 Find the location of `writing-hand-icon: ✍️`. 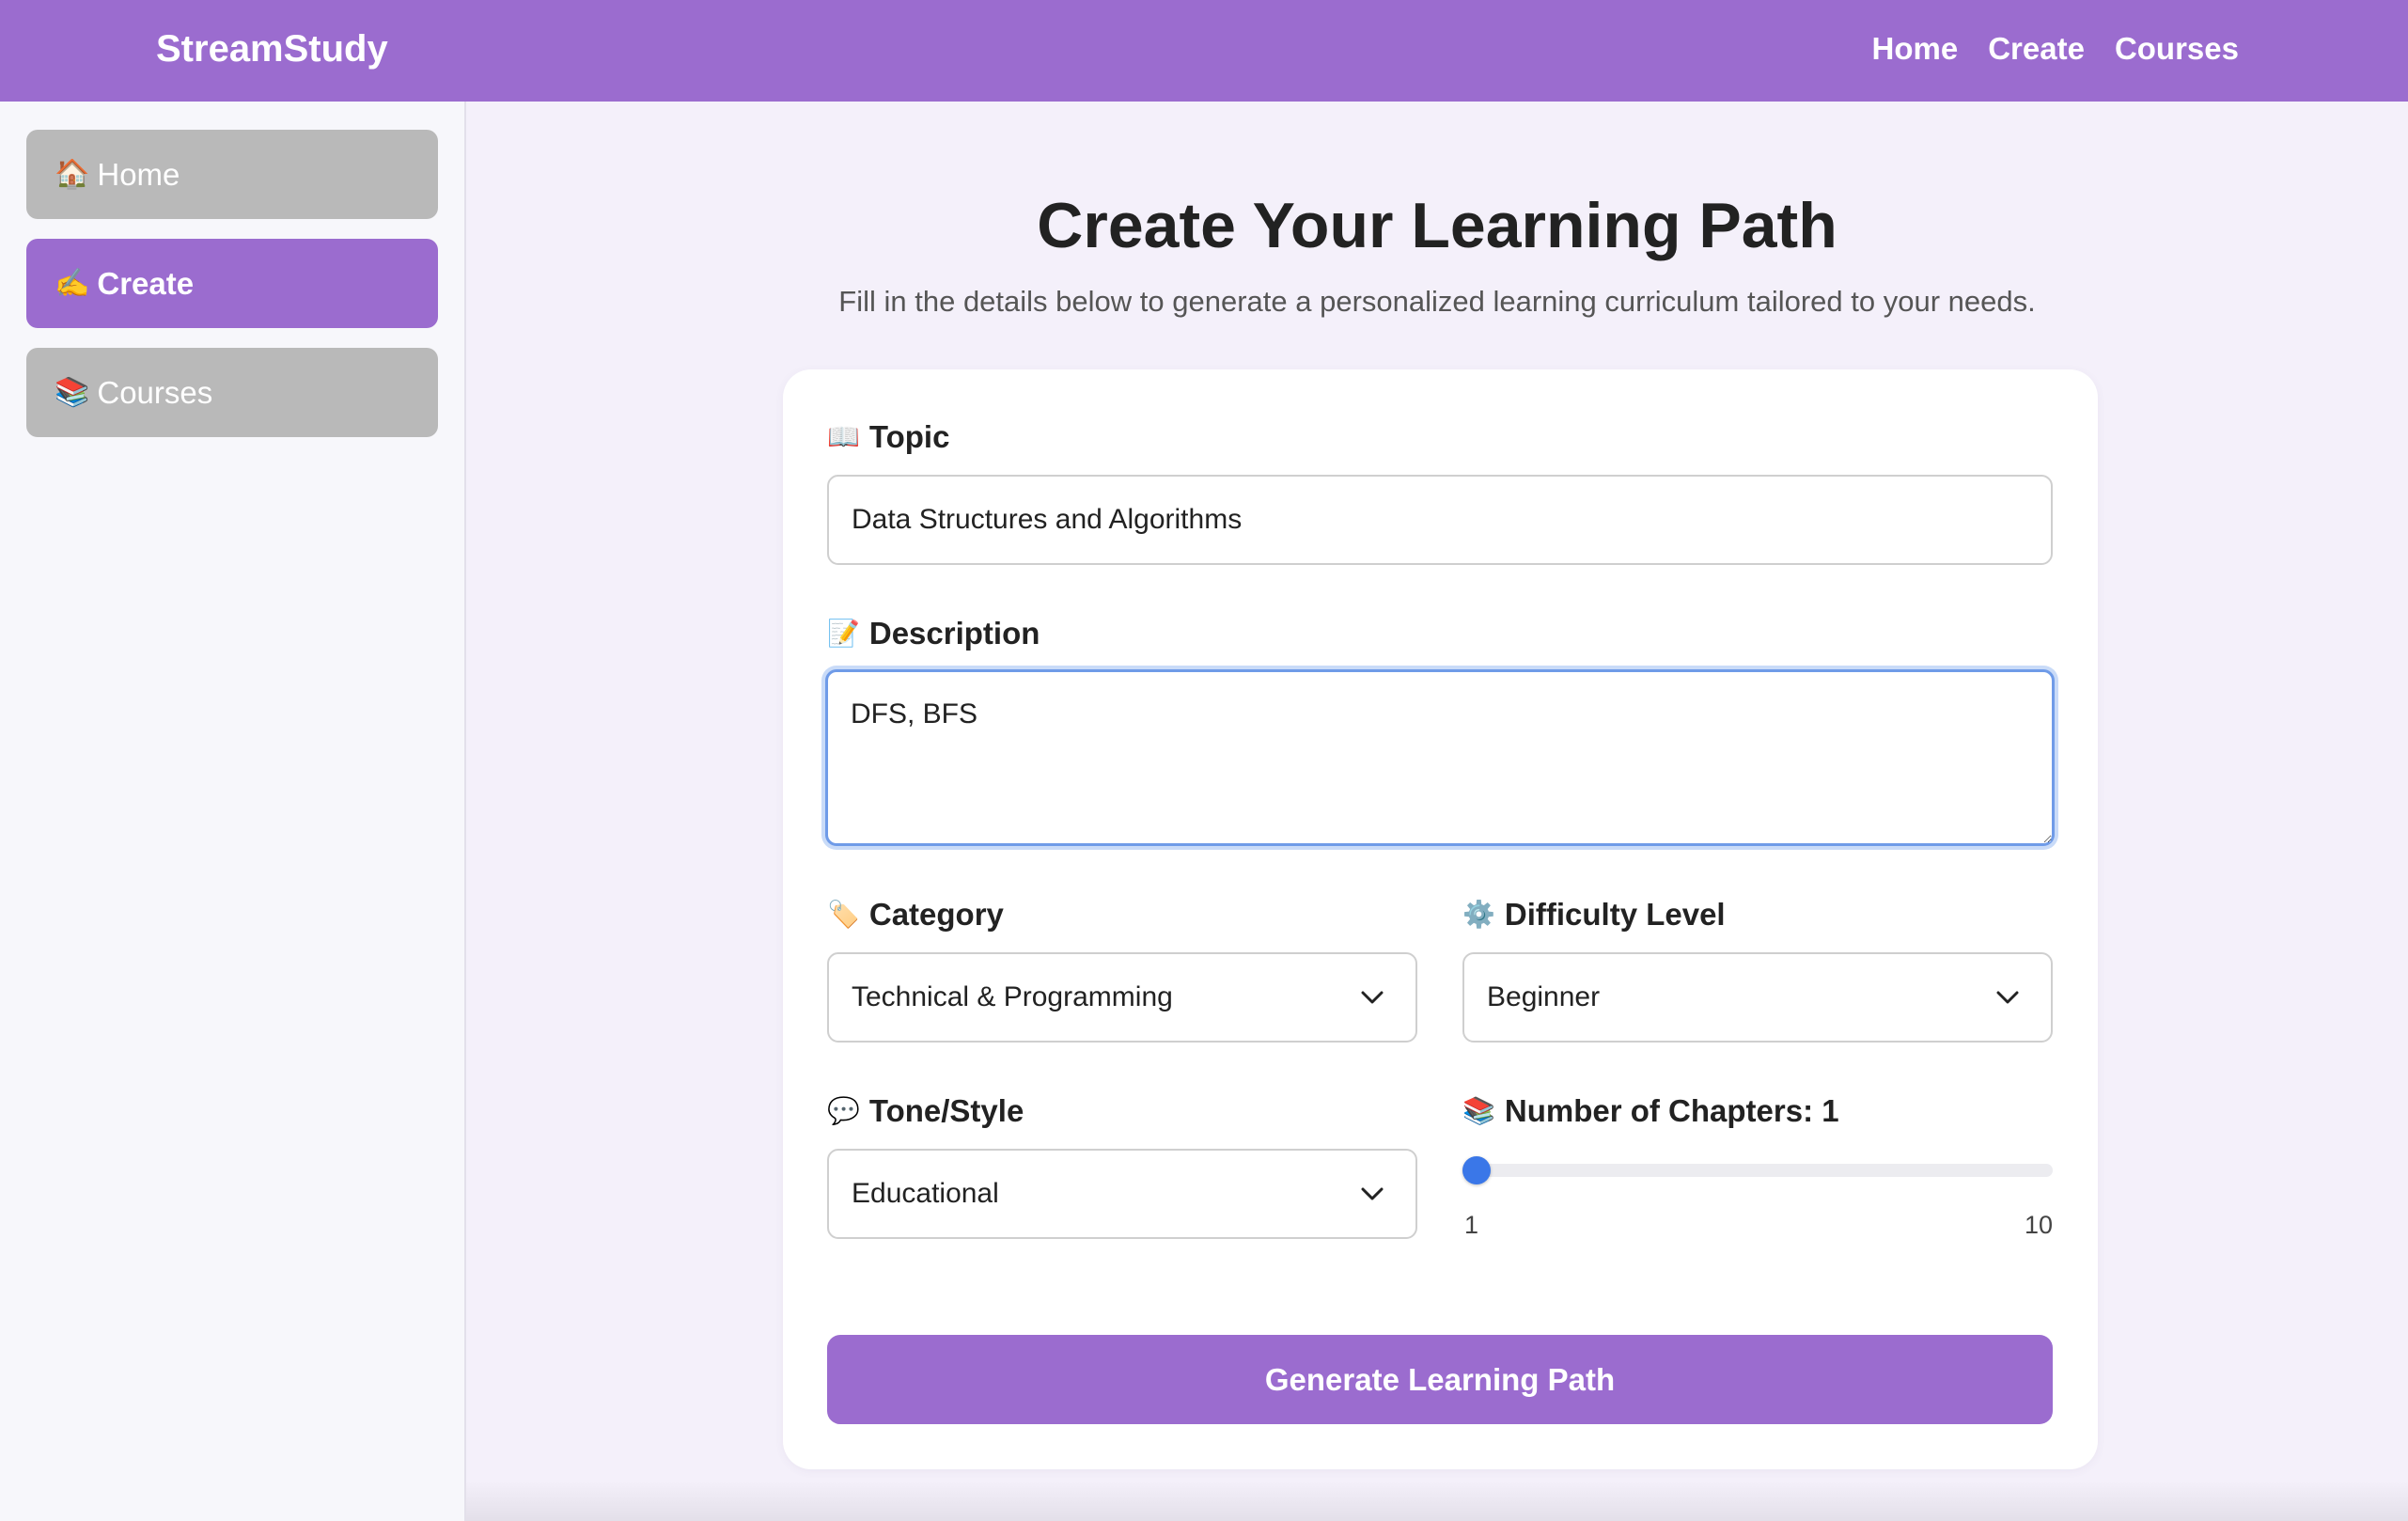

writing-hand-icon: ✍️ is located at coordinates (72, 283).